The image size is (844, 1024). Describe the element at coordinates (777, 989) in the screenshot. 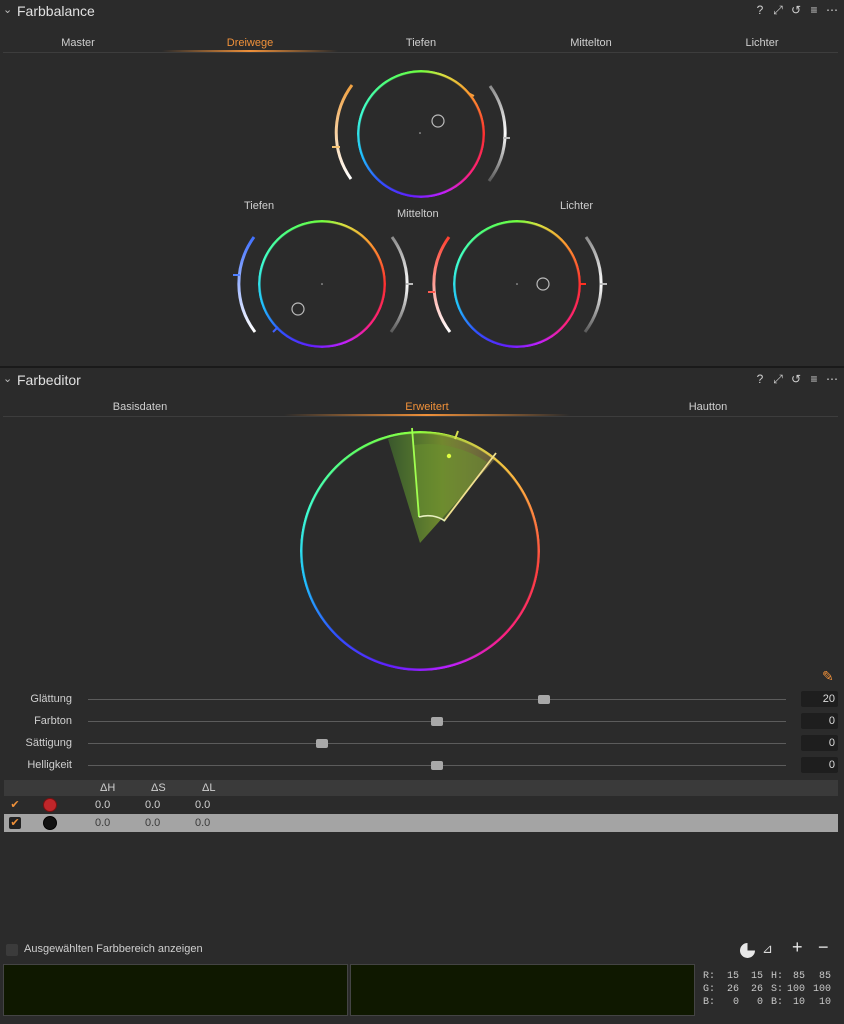

I see `readout-label: S:` at that location.